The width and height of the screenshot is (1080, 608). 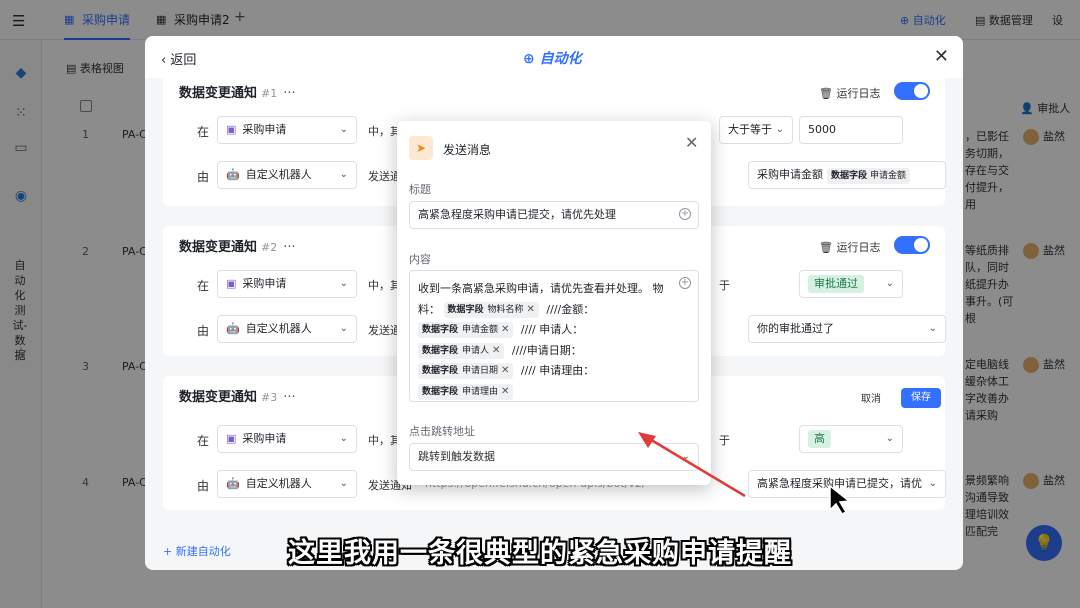 What do you see at coordinates (647, 440) in the screenshot?
I see `annotation-arrow-head` at bounding box center [647, 440].